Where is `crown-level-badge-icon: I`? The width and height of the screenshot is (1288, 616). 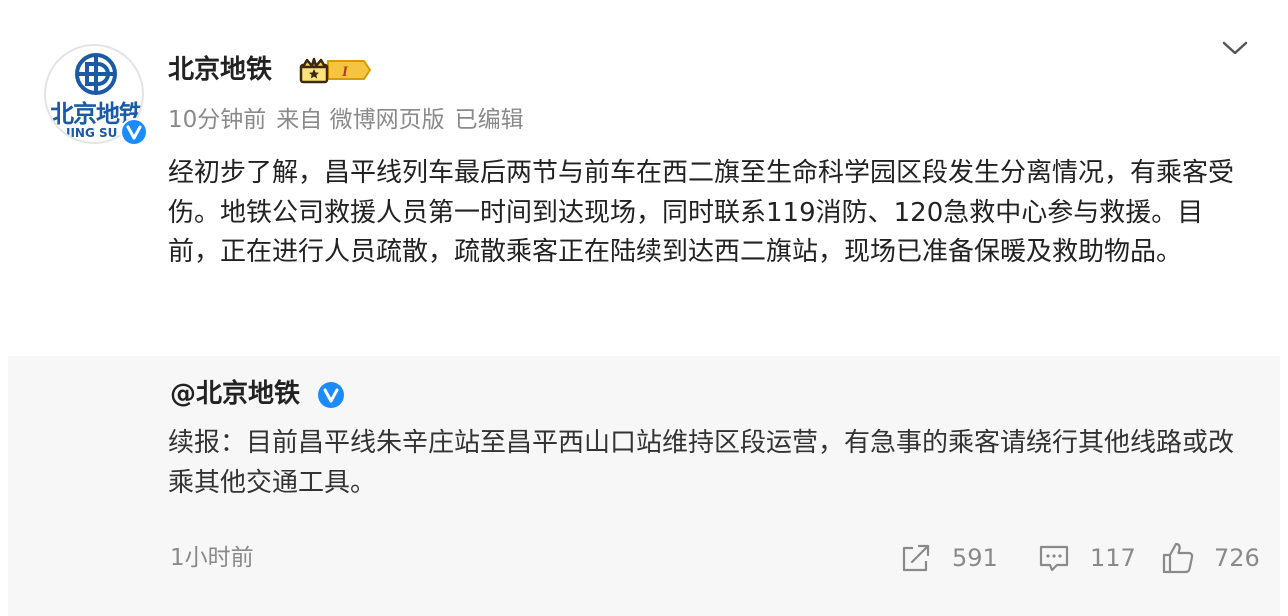
crown-level-badge-icon: I is located at coordinates (336, 70).